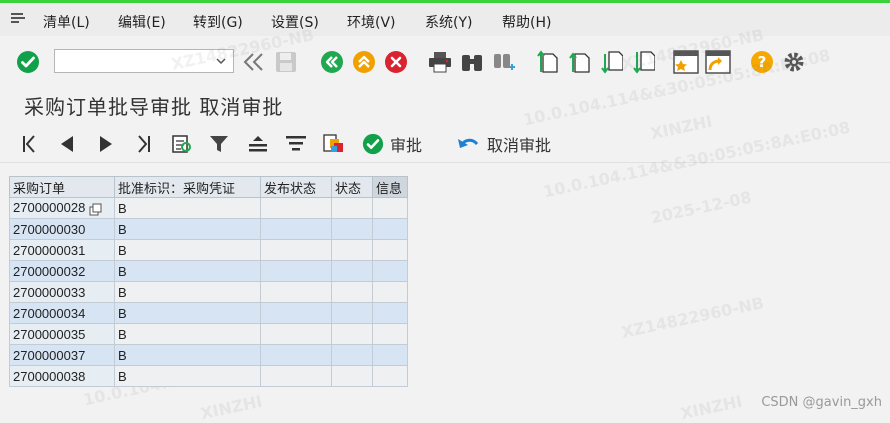  I want to click on table-row: 2700000038 B, so click(208, 376).